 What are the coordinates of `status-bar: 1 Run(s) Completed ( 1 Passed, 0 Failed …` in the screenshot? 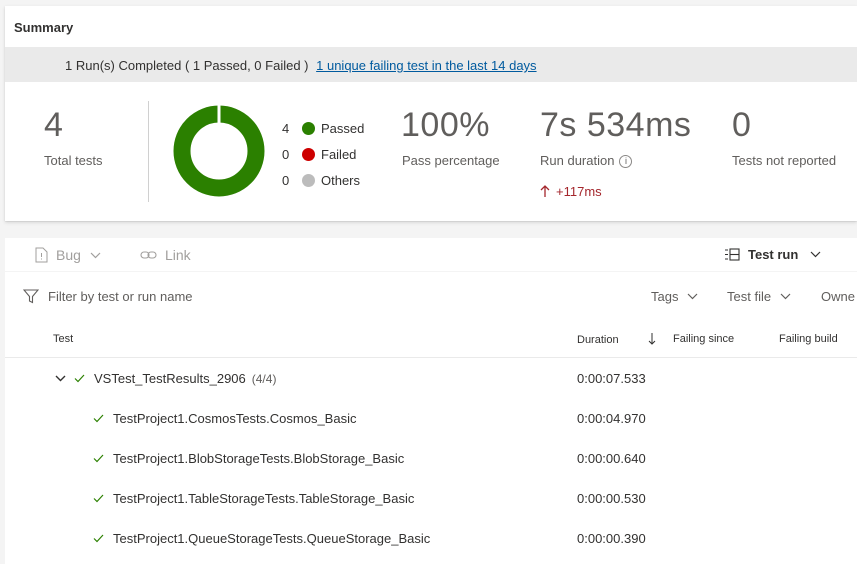 It's located at (431, 64).